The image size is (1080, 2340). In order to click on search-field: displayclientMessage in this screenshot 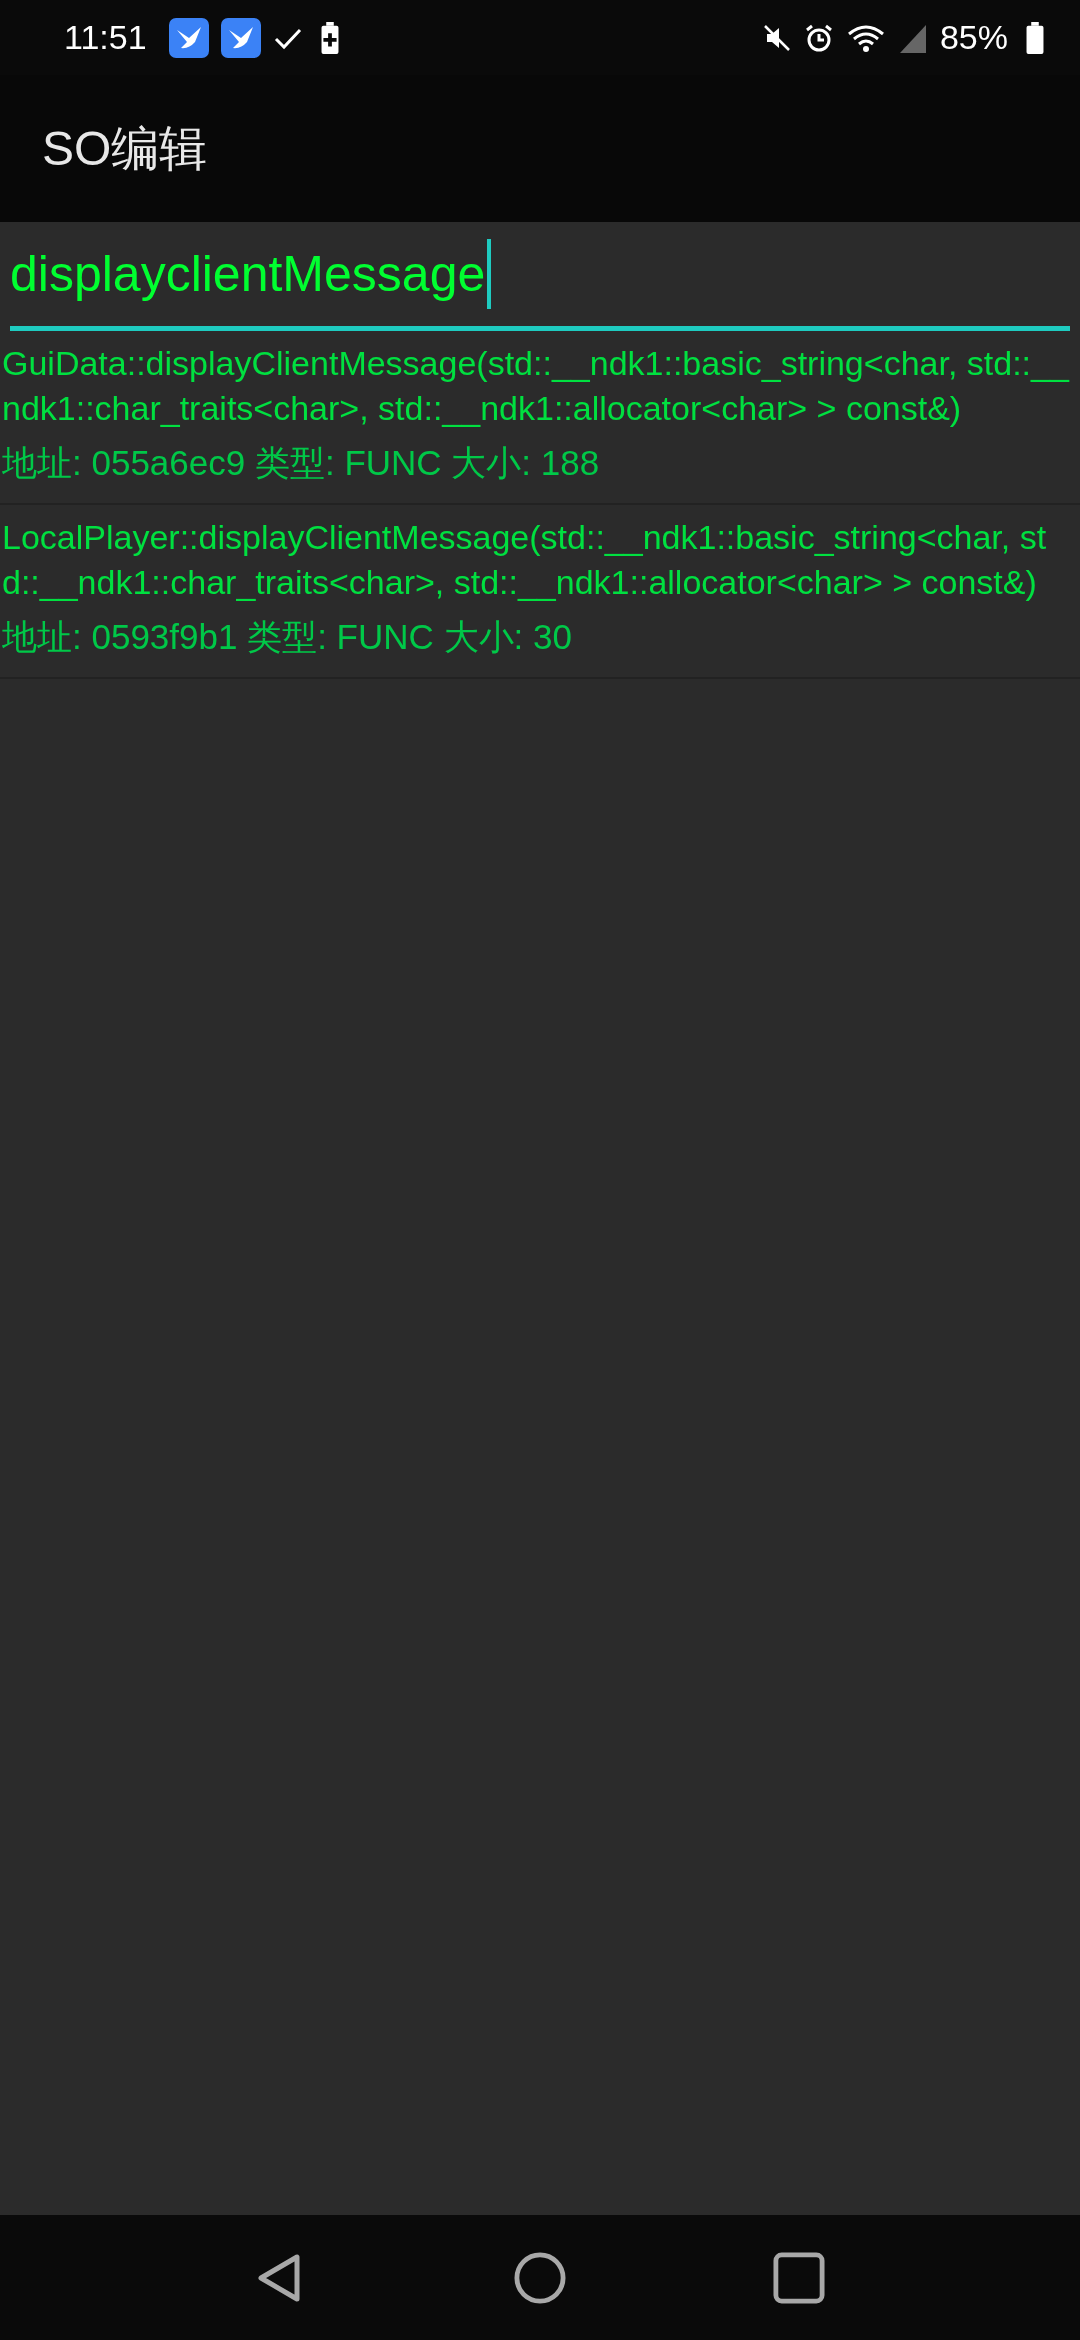, I will do `click(540, 276)`.